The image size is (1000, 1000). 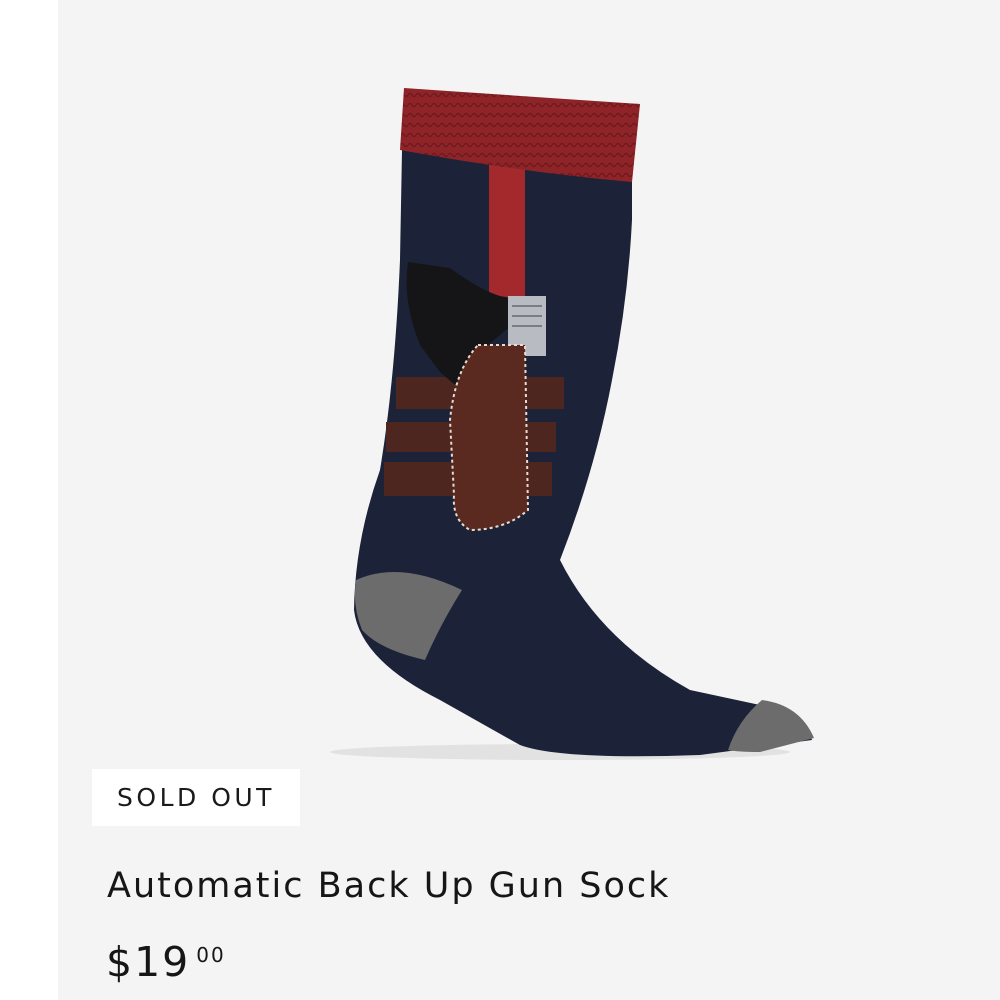 What do you see at coordinates (211, 955) in the screenshot?
I see `price-cents: 00` at bounding box center [211, 955].